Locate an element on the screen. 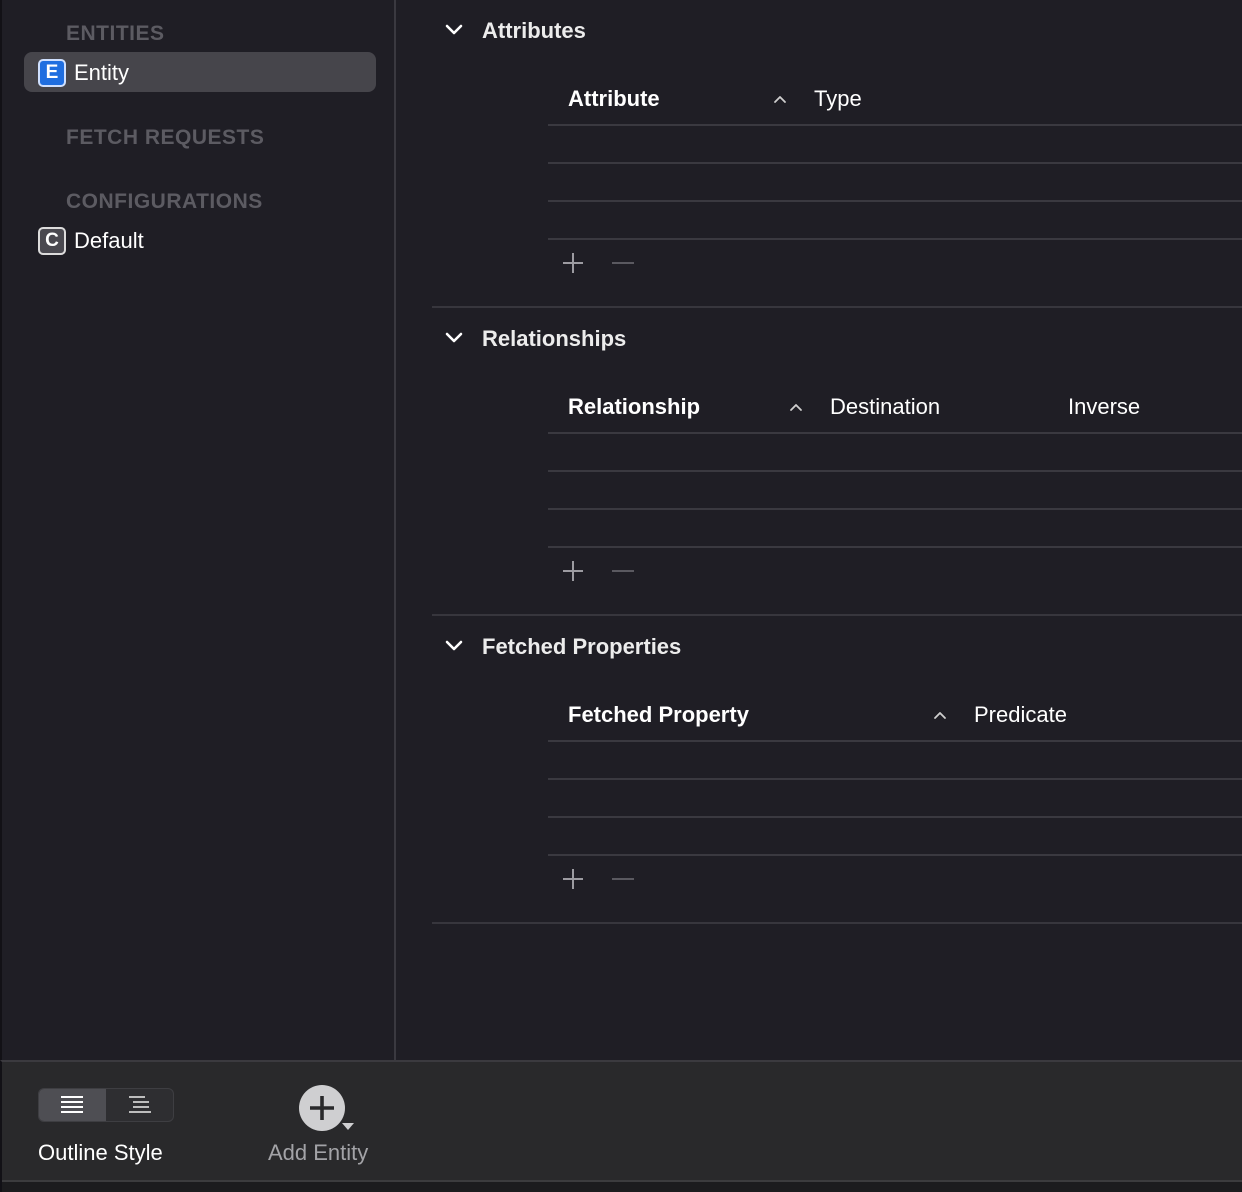  outline-style-label: Outline Style is located at coordinates (100, 1152).